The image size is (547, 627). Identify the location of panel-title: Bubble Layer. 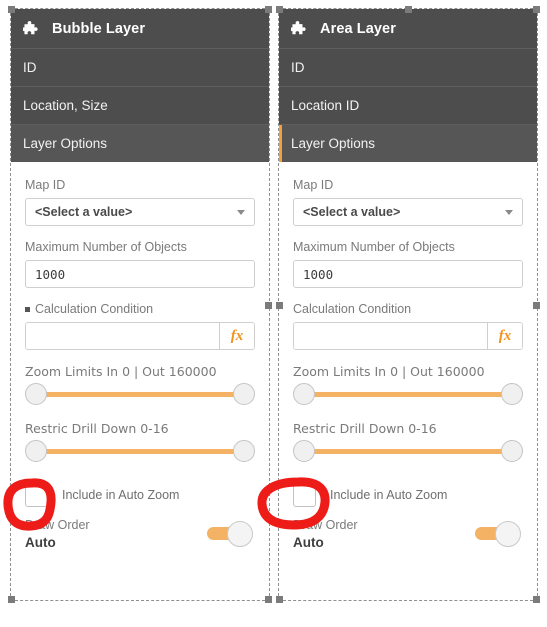
(99, 28).